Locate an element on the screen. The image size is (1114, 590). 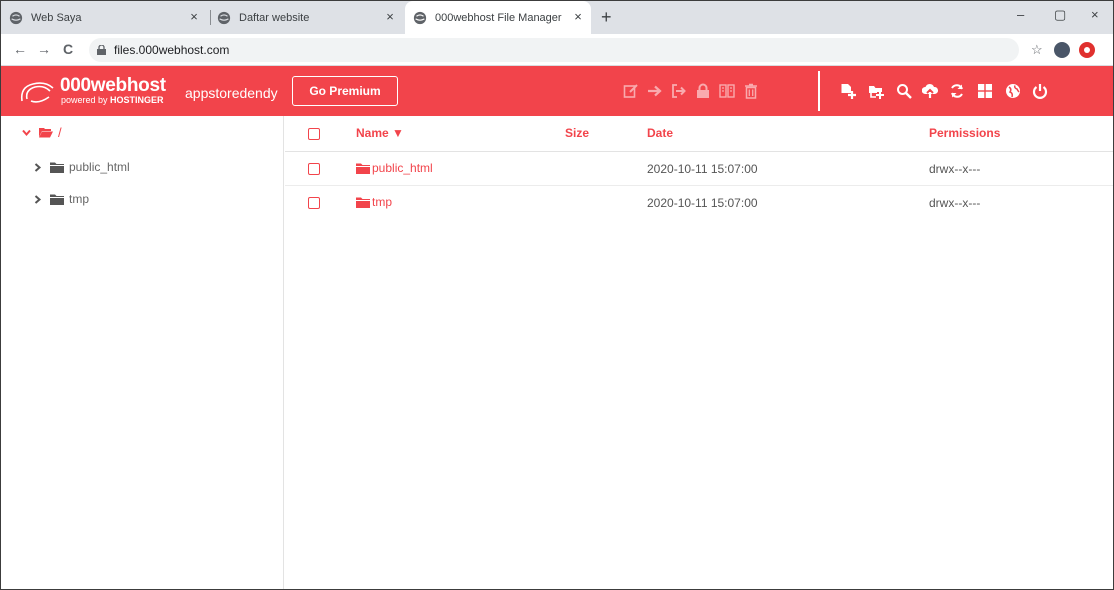
folder-open-icon is located at coordinates (46, 133).